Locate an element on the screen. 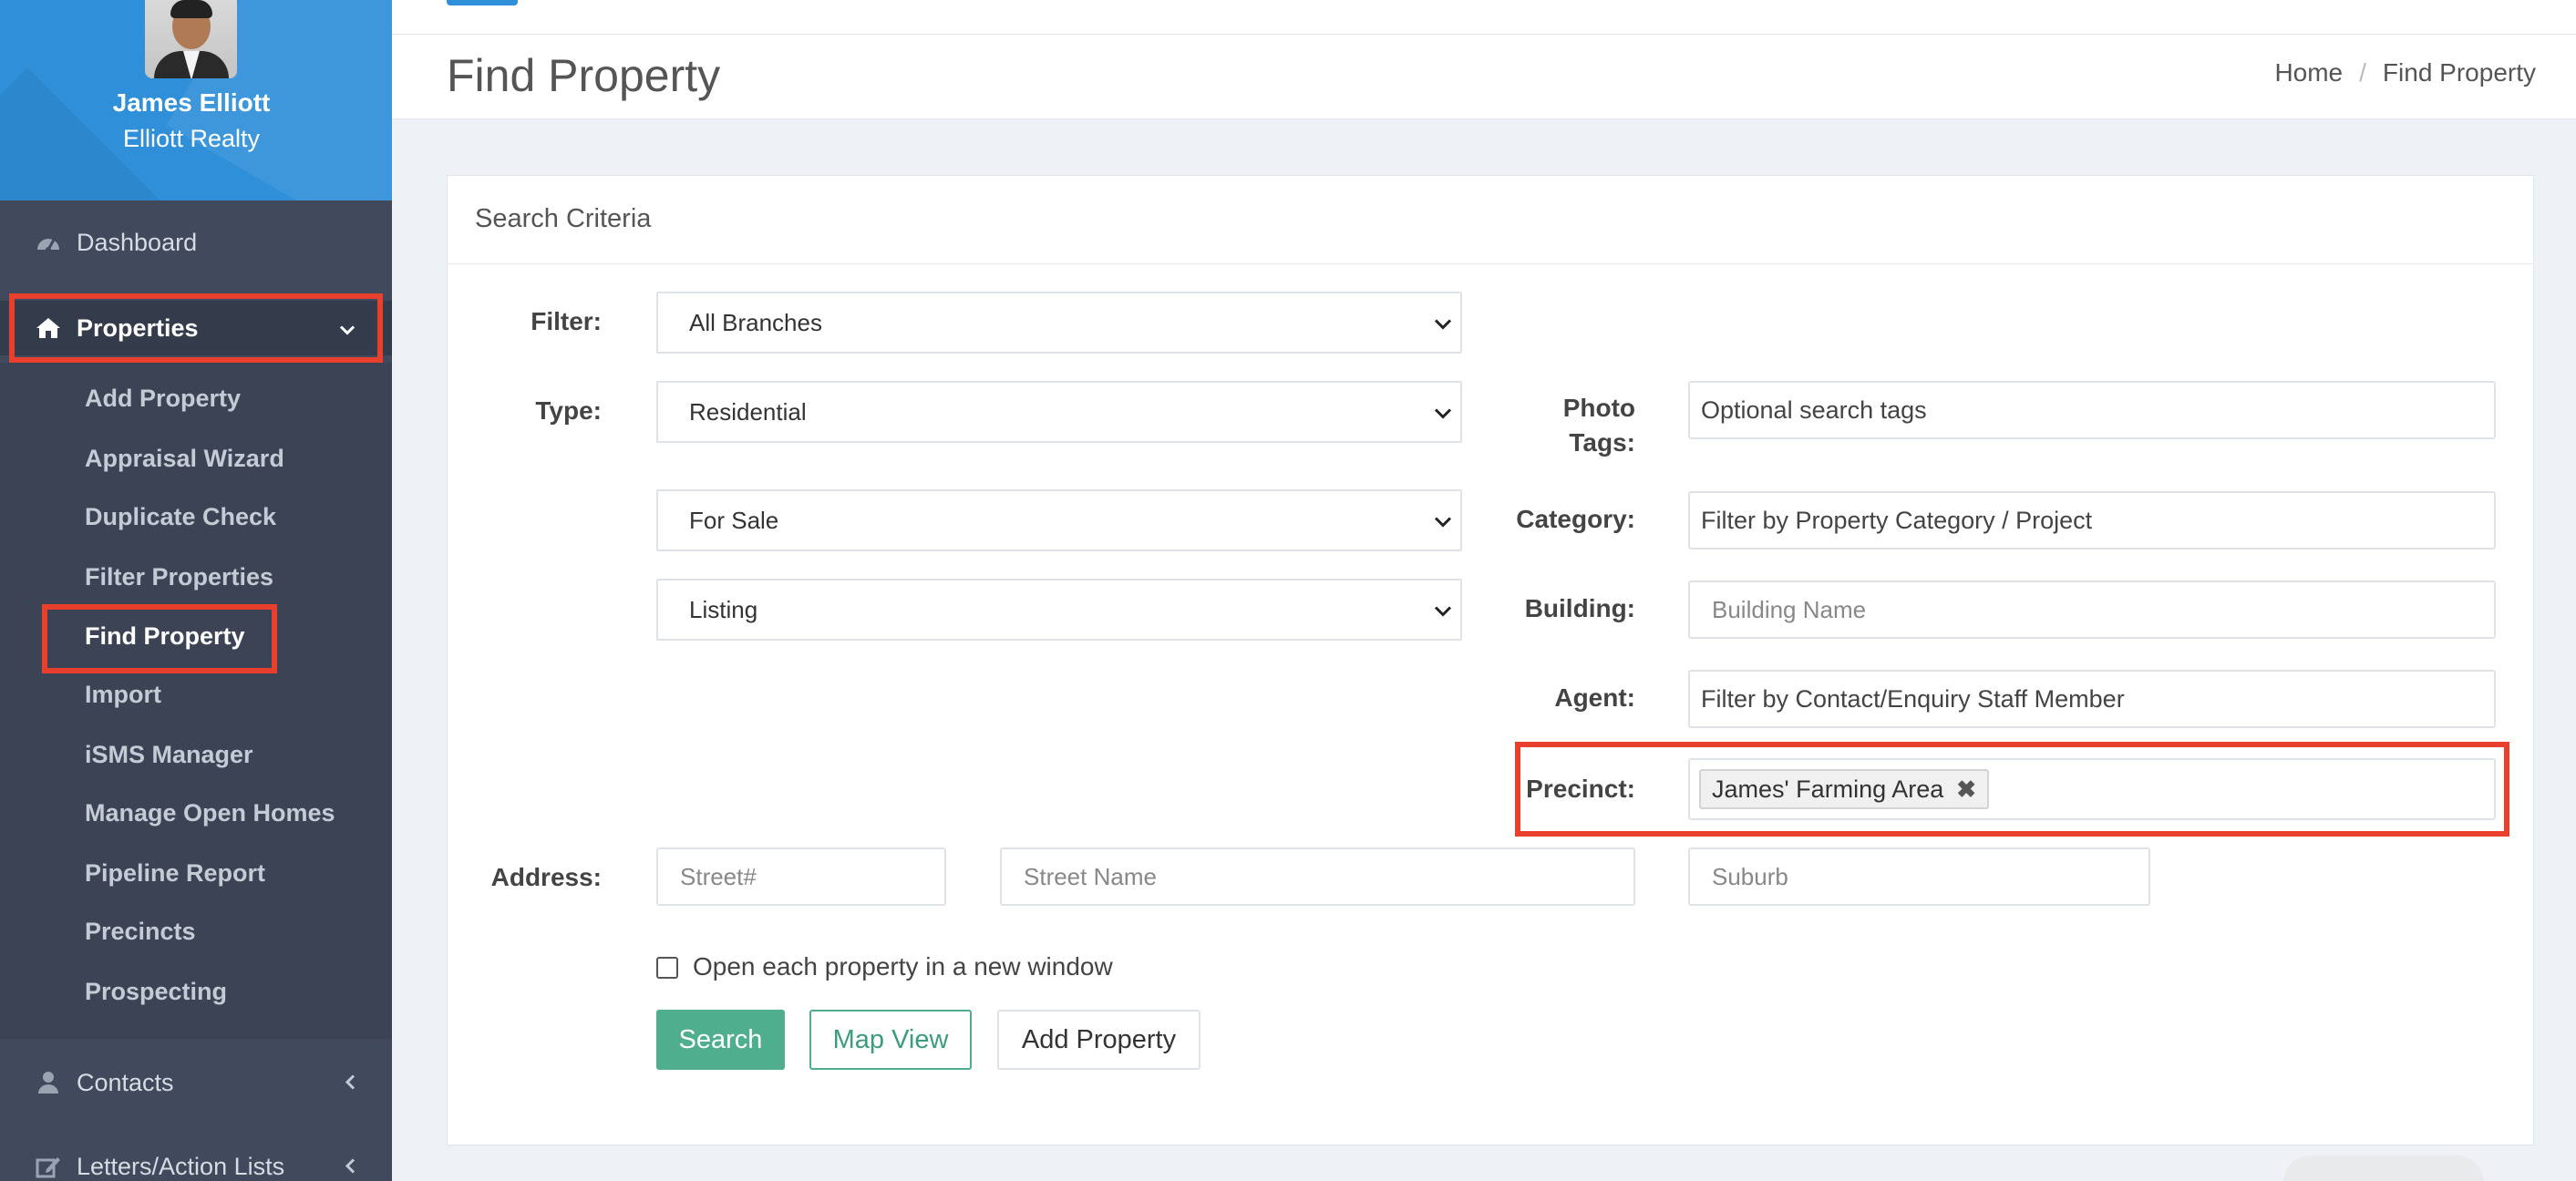 This screenshot has width=2576, height=1181. submenu-filter-properties: Filter Properties is located at coordinates (179, 577).